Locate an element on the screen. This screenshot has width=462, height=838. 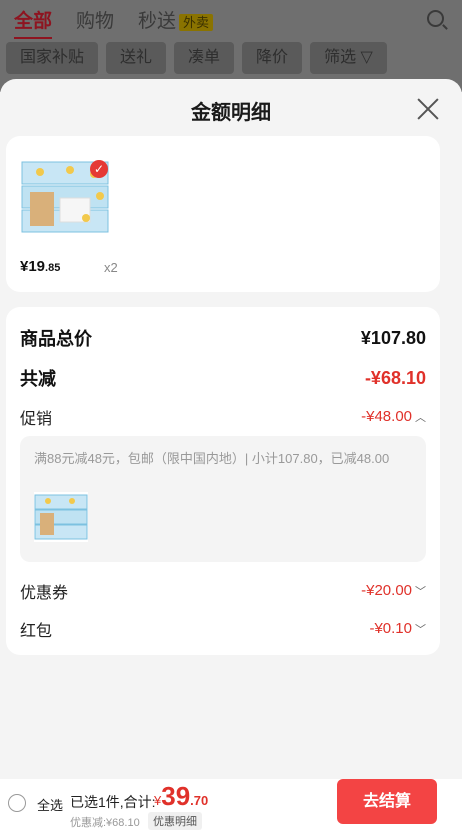
reduce-value: -¥68.10 is located at coordinates (395, 377).